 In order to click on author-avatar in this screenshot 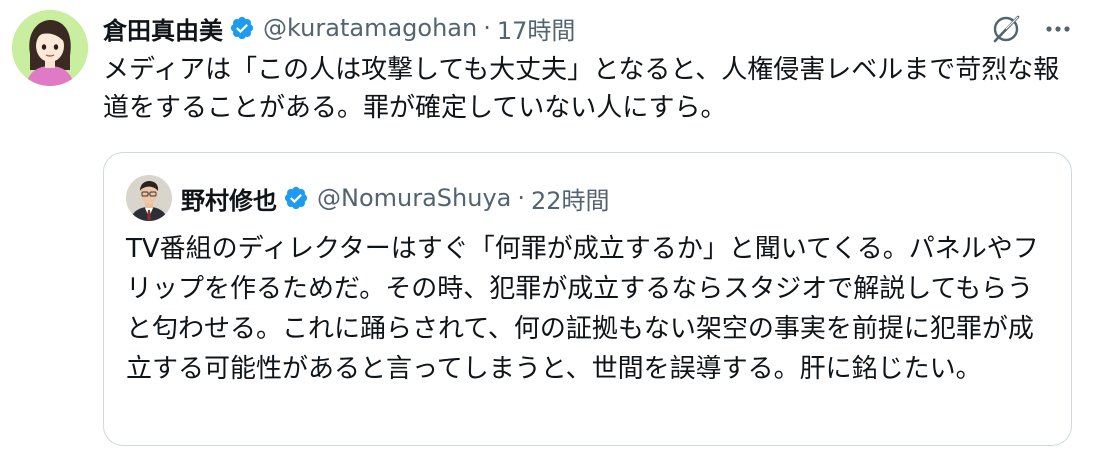, I will do `click(50, 48)`.